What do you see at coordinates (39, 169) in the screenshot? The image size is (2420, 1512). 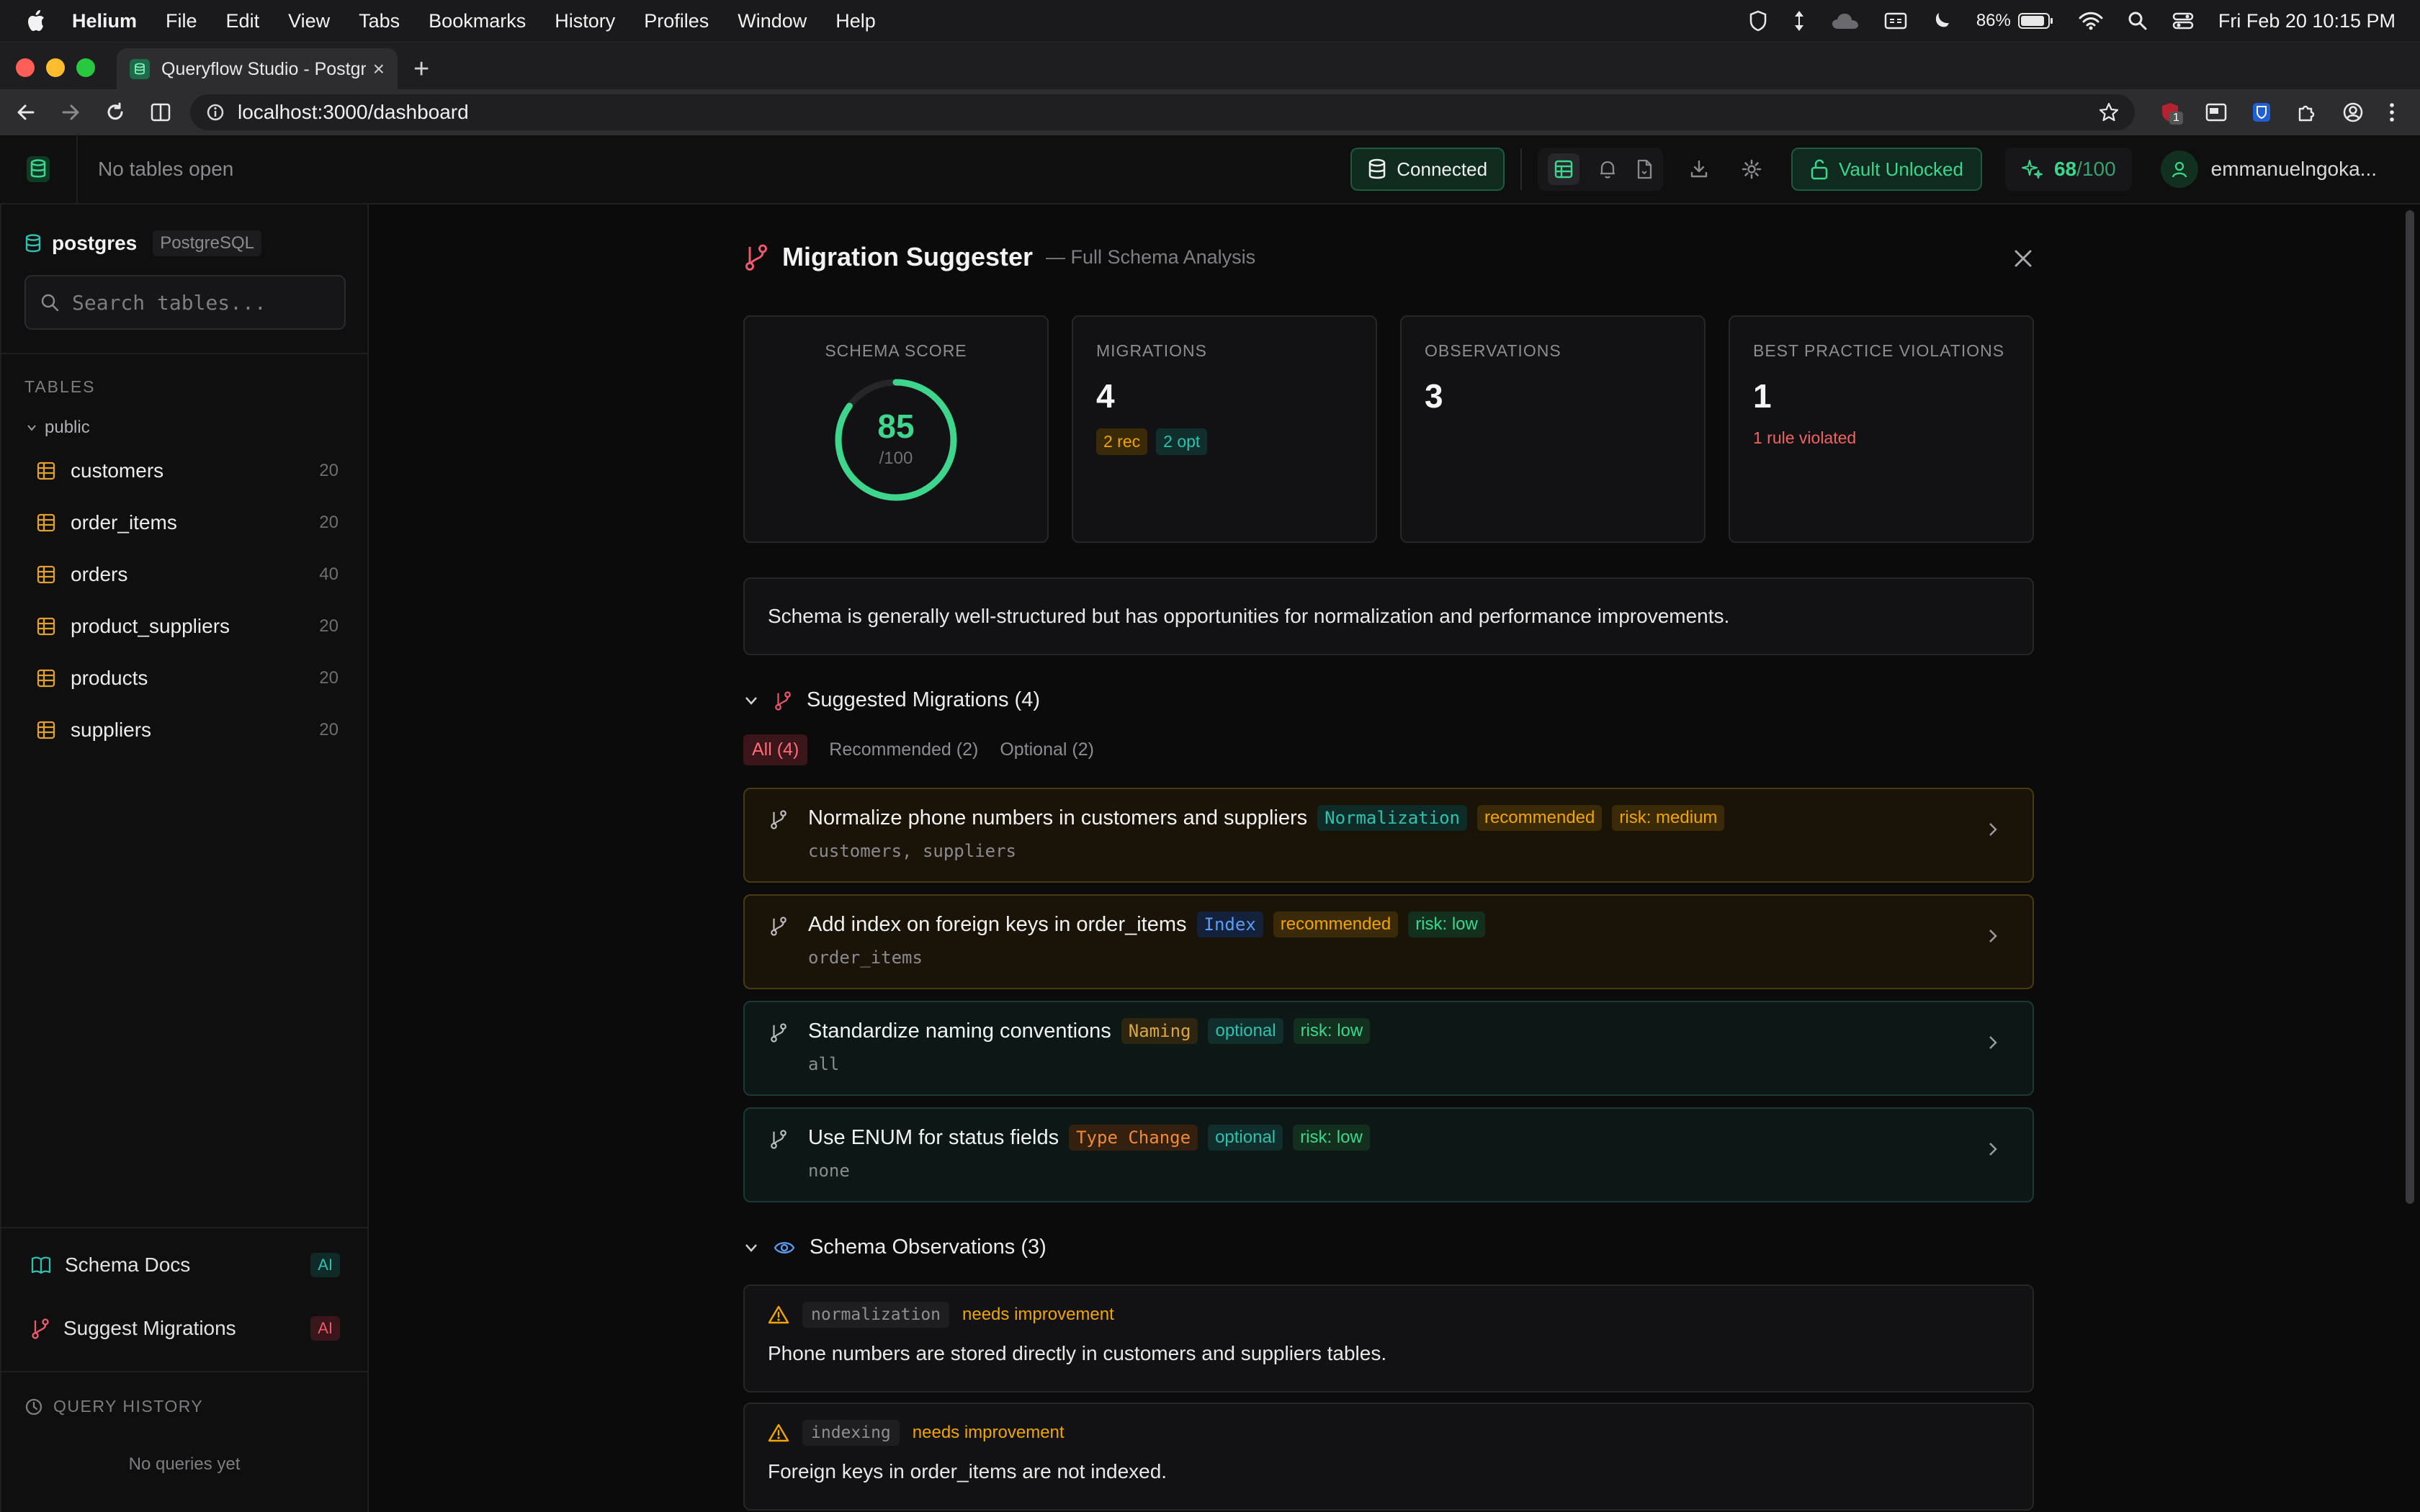 I see `app-logo` at bounding box center [39, 169].